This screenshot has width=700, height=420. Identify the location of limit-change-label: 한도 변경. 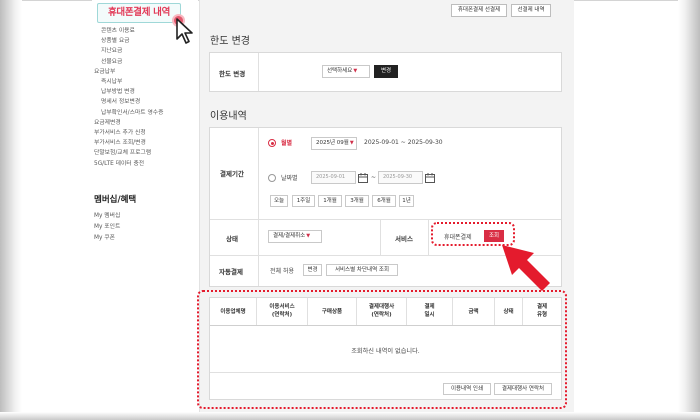
(232, 74).